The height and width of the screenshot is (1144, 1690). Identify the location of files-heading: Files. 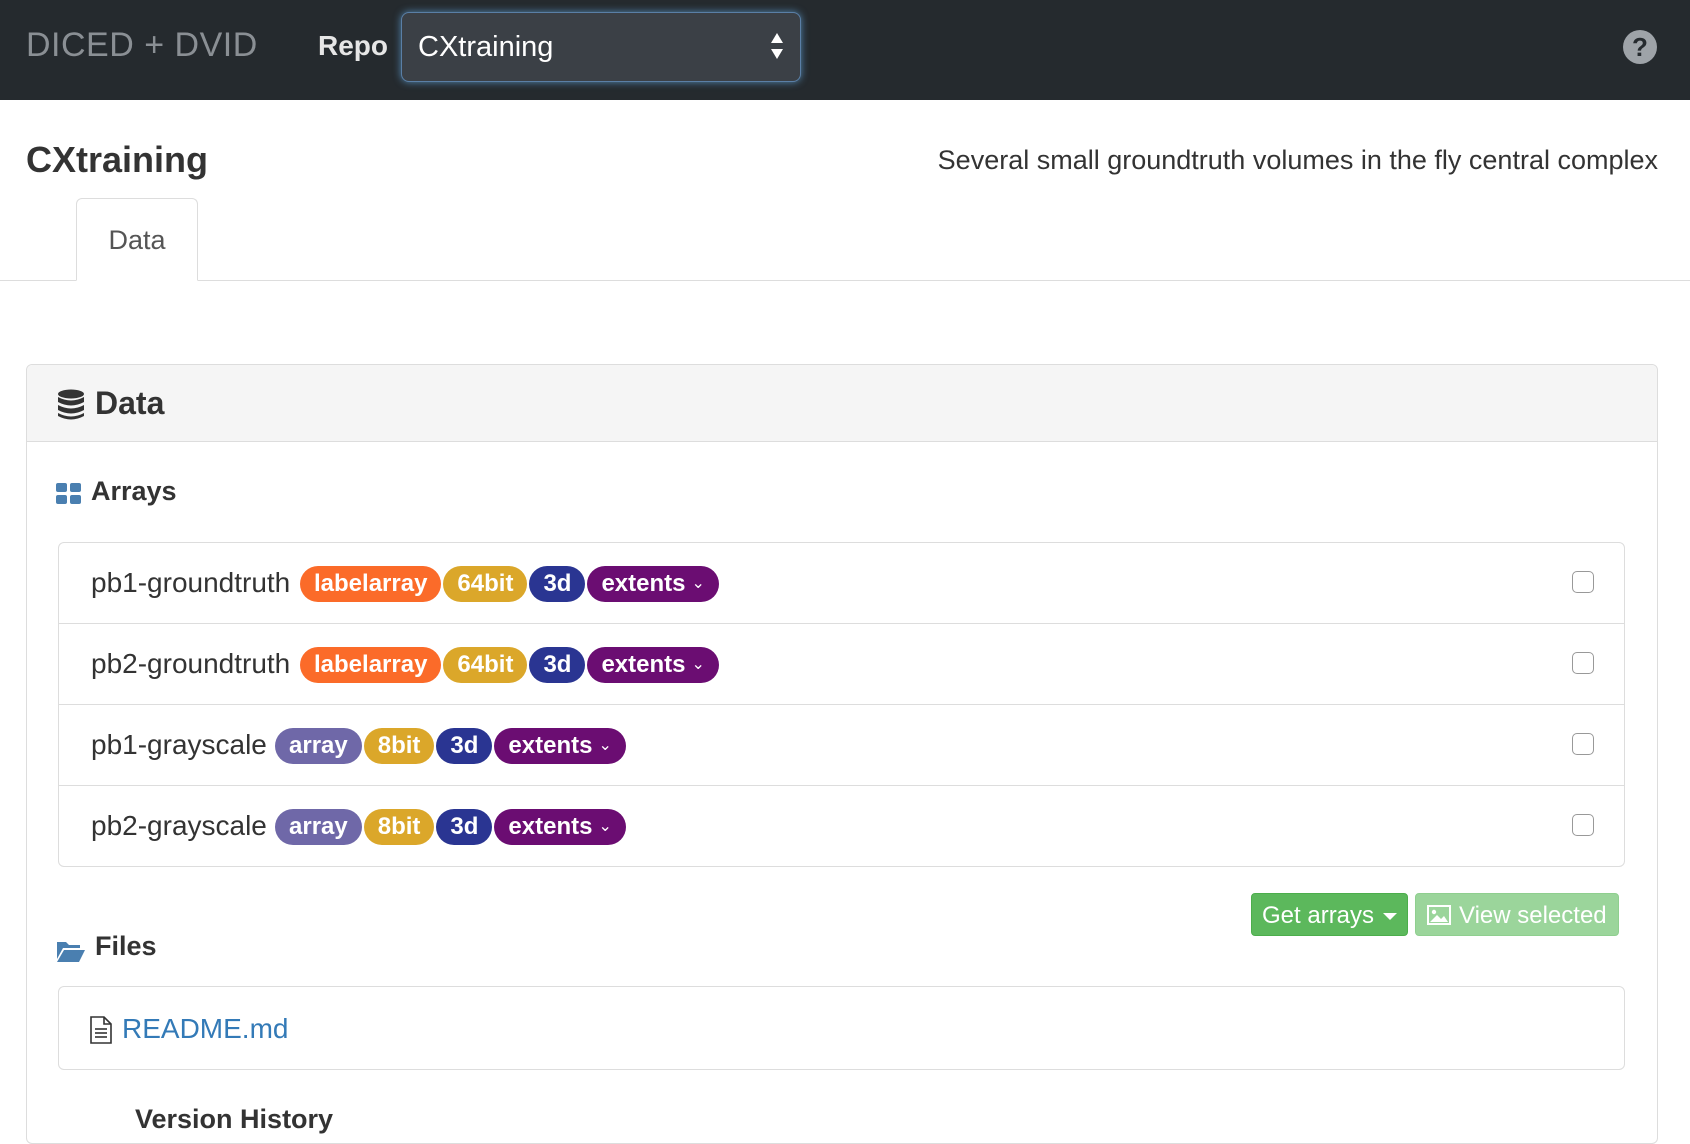
(126, 946).